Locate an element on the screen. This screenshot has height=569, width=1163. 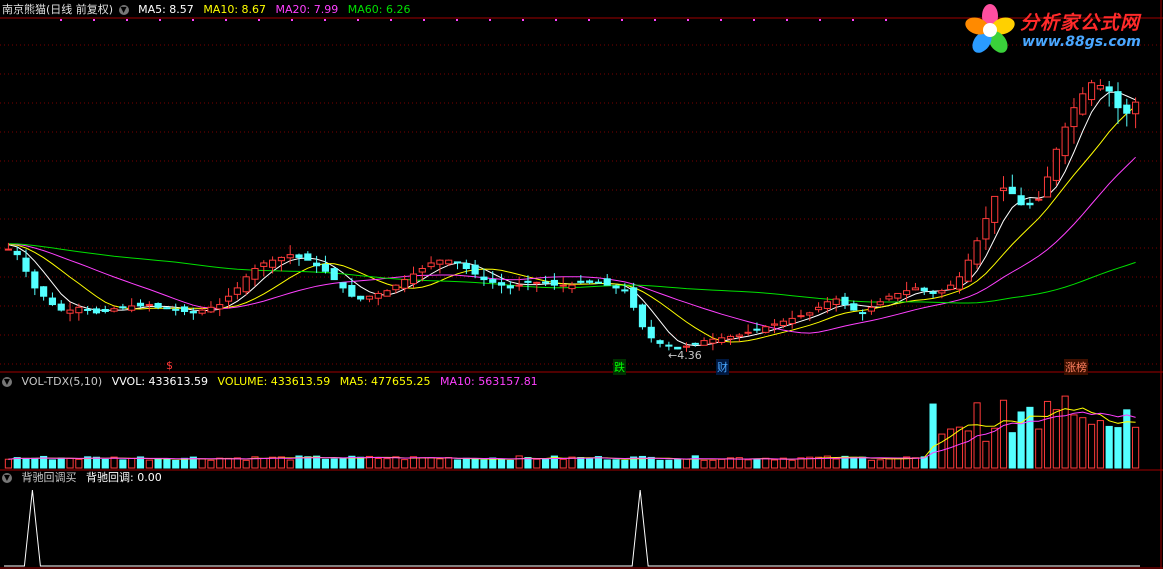
ma60-label: MA60: 6.26 is located at coordinates (379, 9).